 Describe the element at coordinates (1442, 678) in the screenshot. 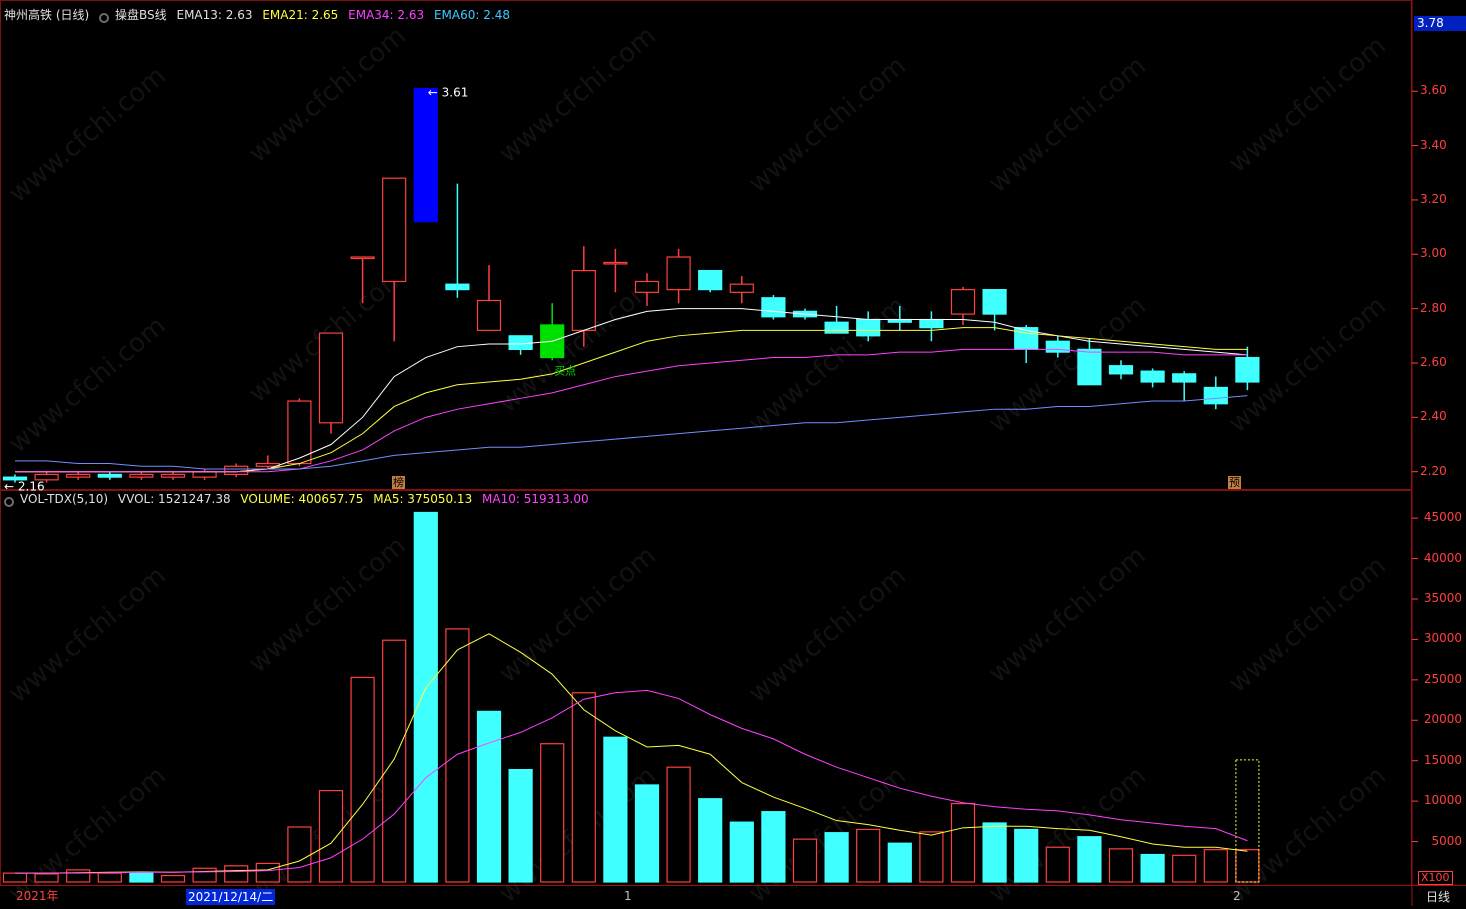

I see `volume-tick-label: 25000` at that location.